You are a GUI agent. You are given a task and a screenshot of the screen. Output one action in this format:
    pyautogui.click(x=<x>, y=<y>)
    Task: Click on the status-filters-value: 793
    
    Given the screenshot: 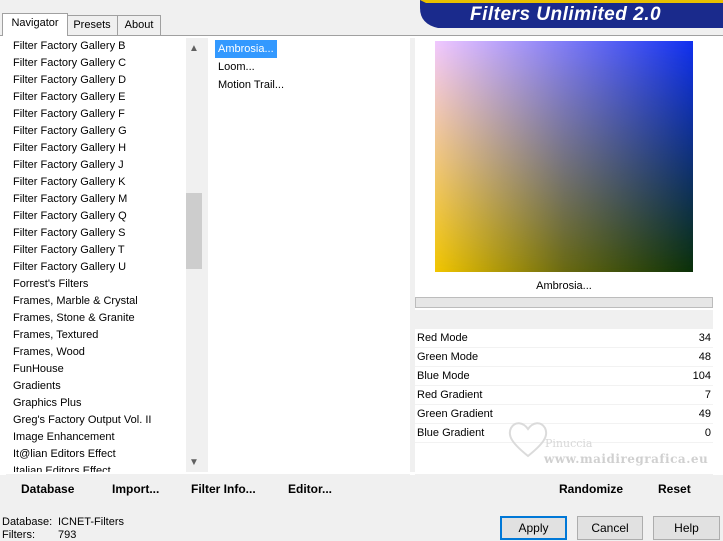 What is the action you would take?
    pyautogui.click(x=67, y=535)
    